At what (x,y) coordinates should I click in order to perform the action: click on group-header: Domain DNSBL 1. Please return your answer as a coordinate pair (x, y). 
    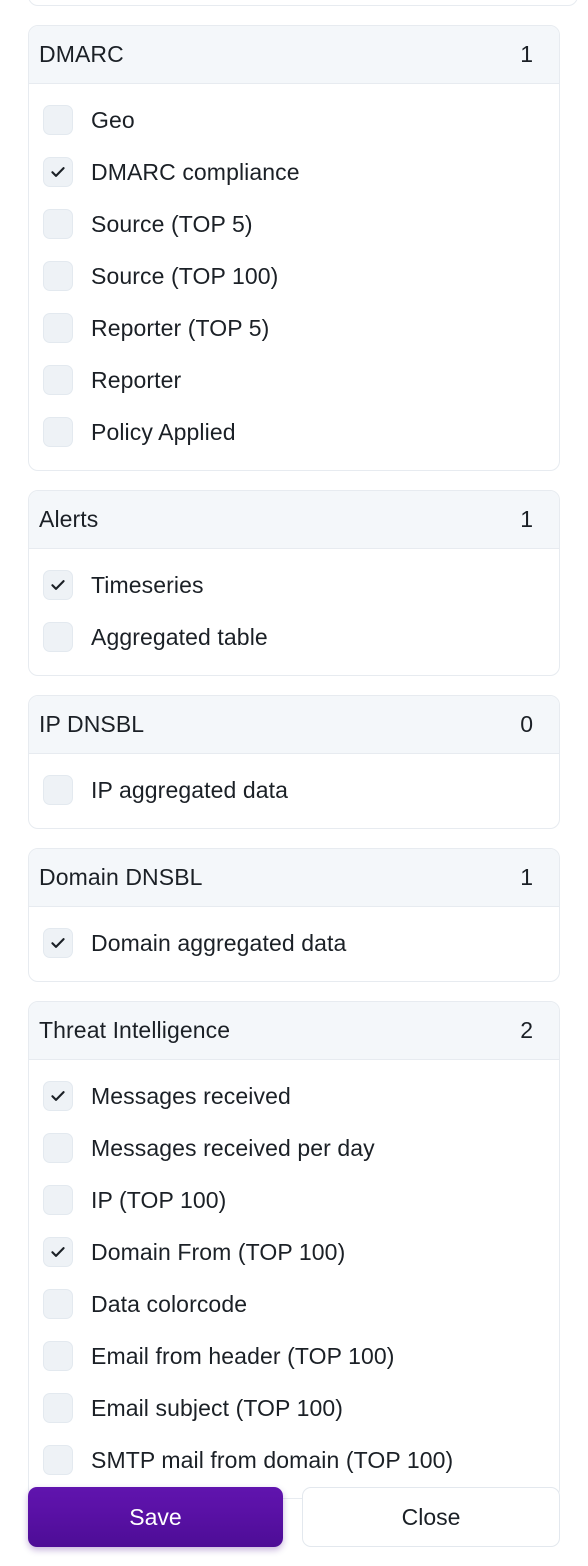
    Looking at the image, I should click on (294, 878).